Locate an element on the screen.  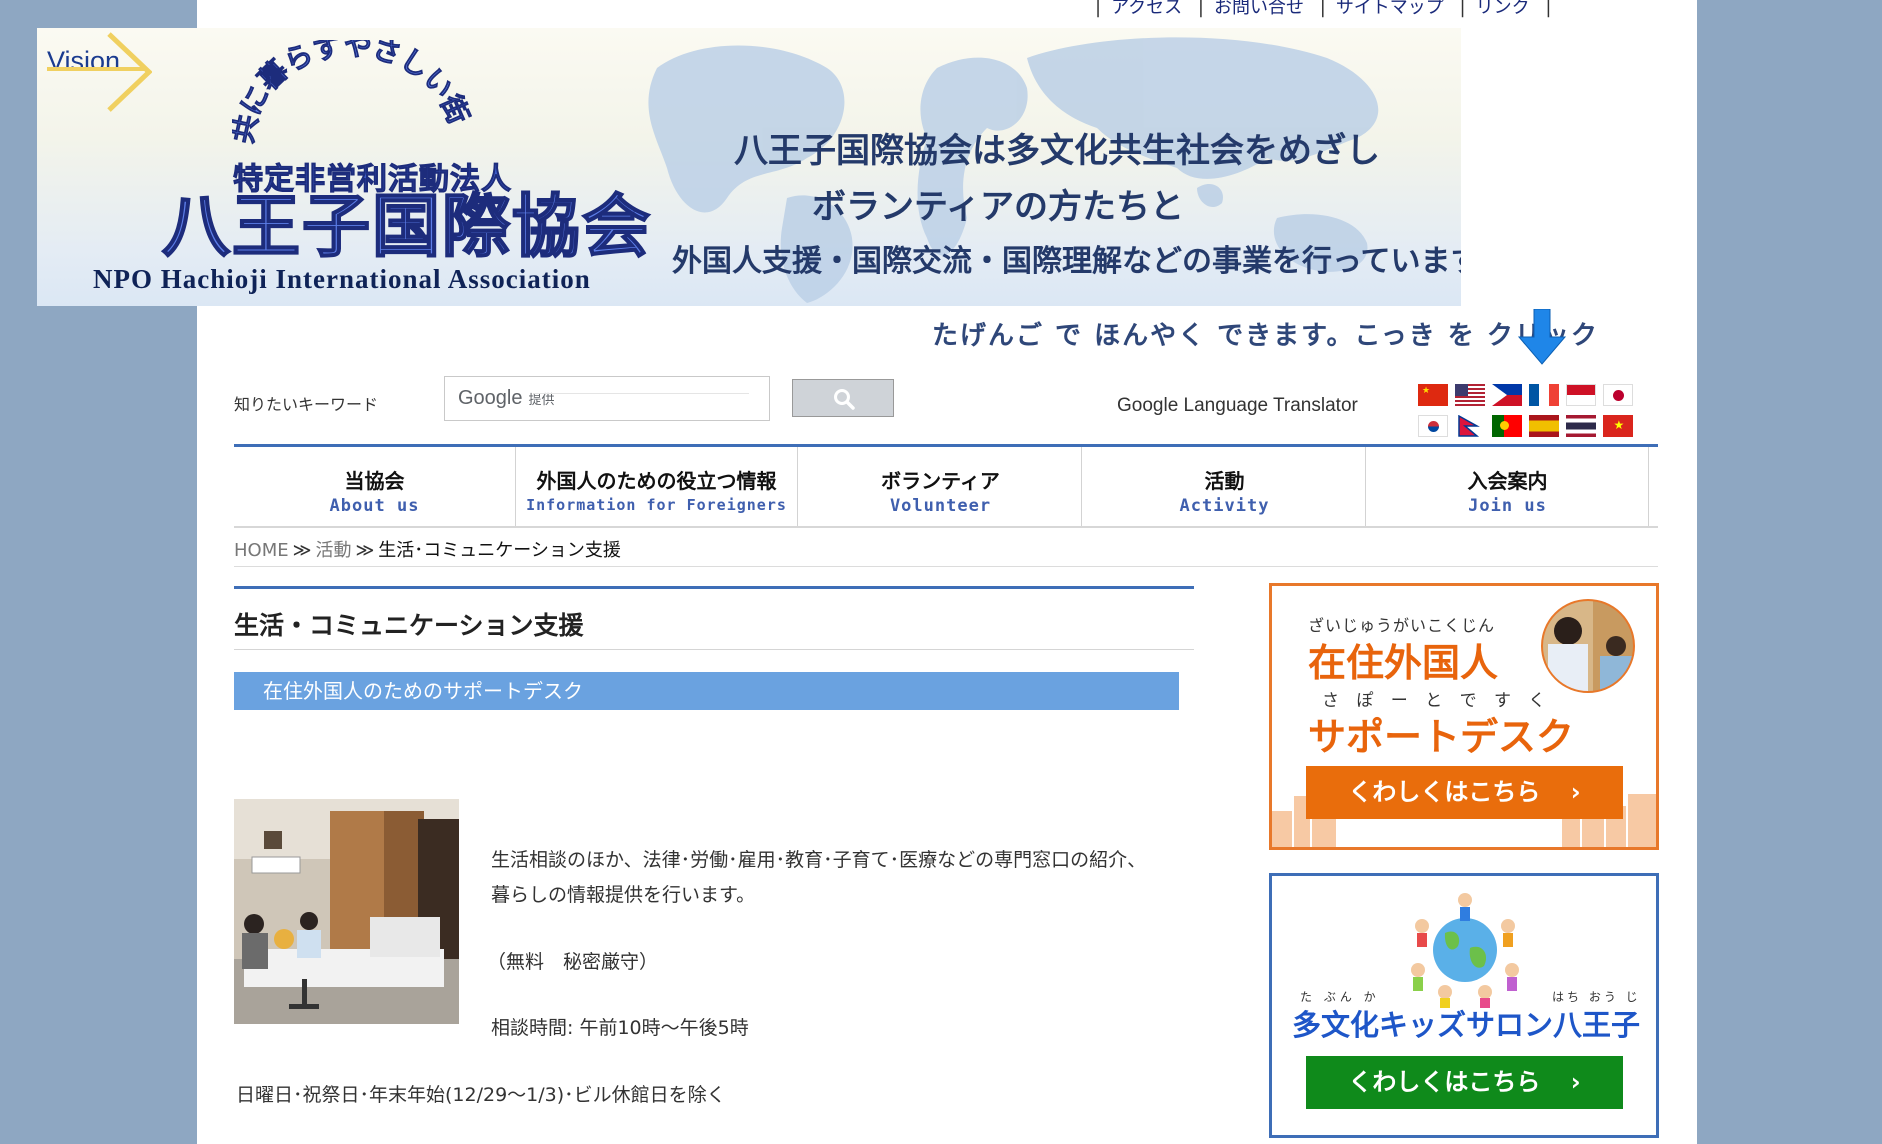
nav-join-us-en: Join us is located at coordinates (1507, 506).